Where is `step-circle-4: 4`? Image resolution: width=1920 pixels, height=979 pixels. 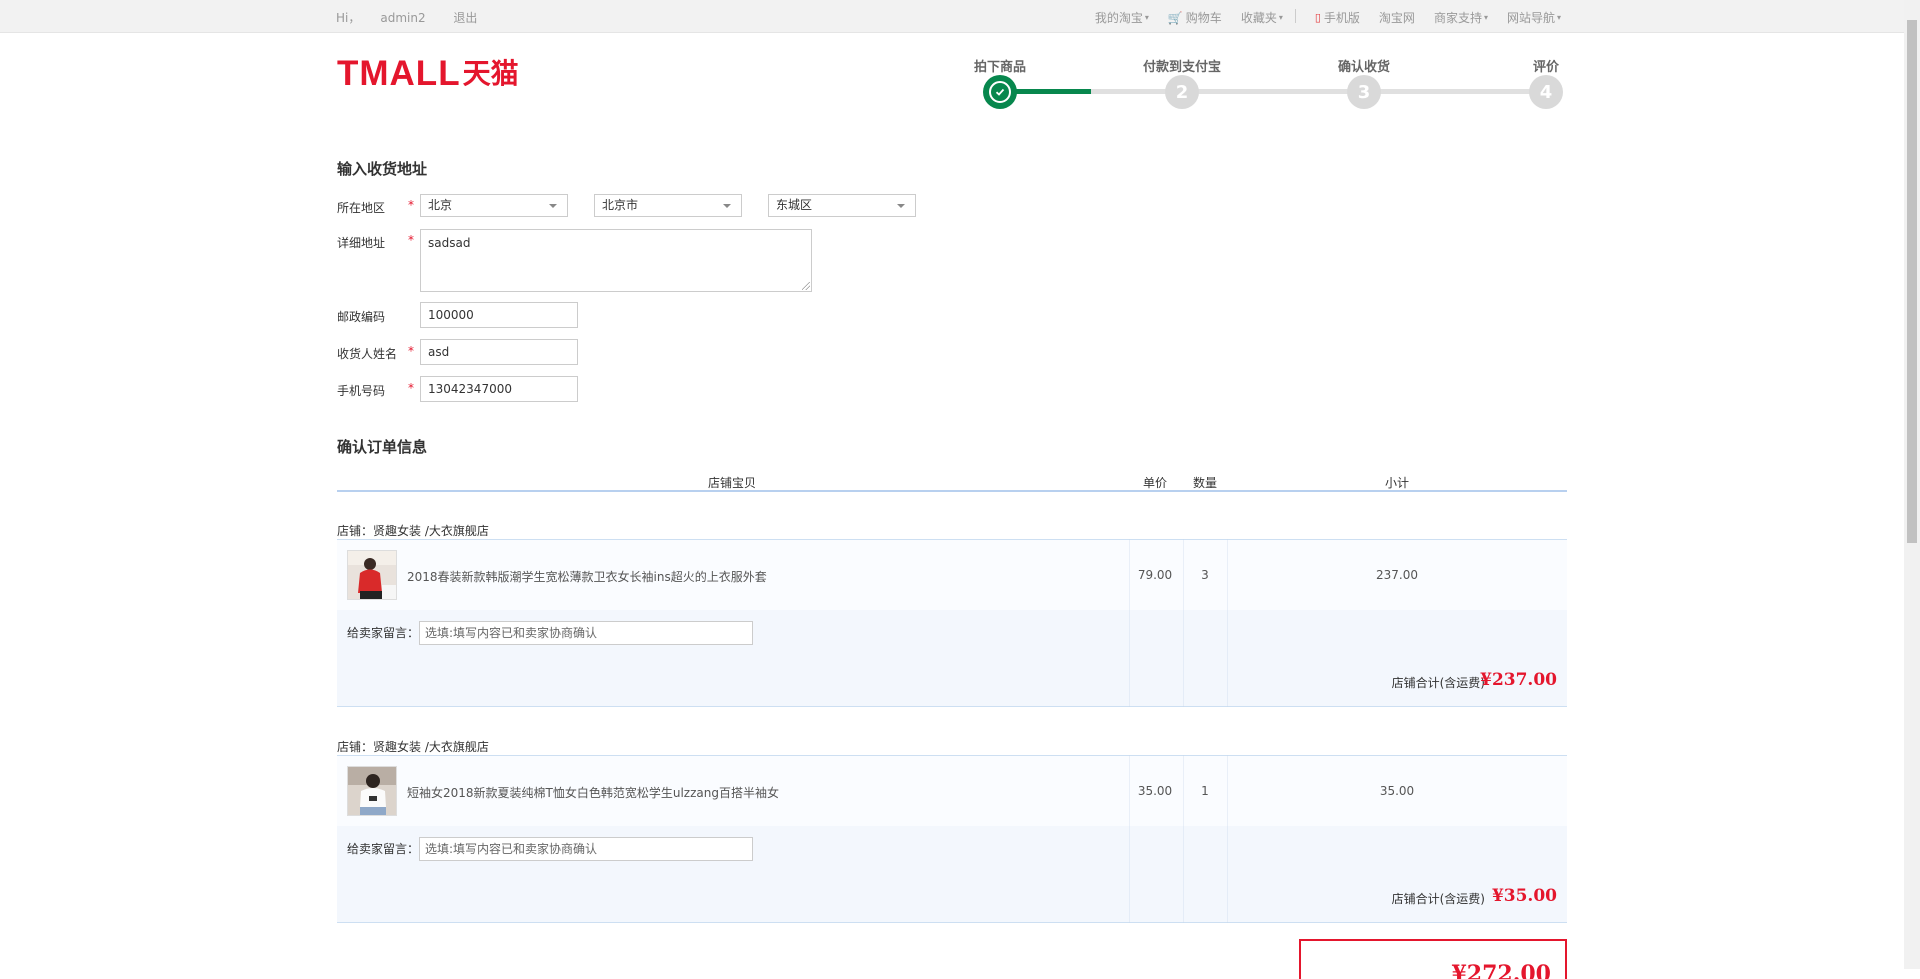 step-circle-4: 4 is located at coordinates (1546, 92).